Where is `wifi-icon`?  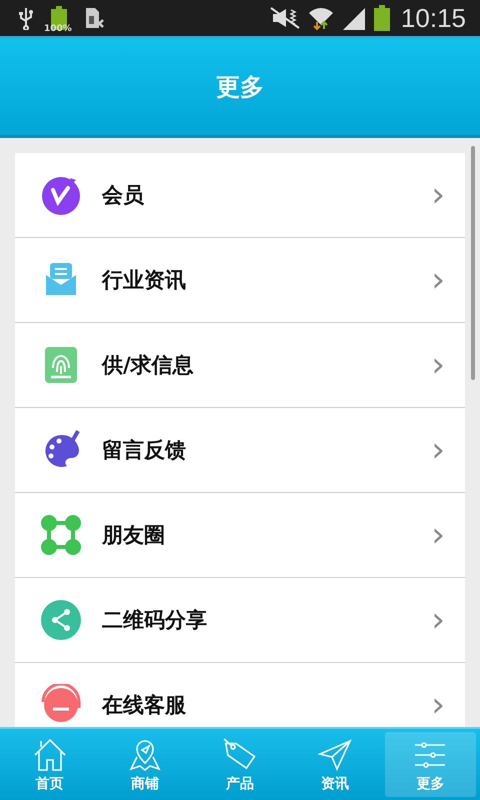
wifi-icon is located at coordinates (320, 18).